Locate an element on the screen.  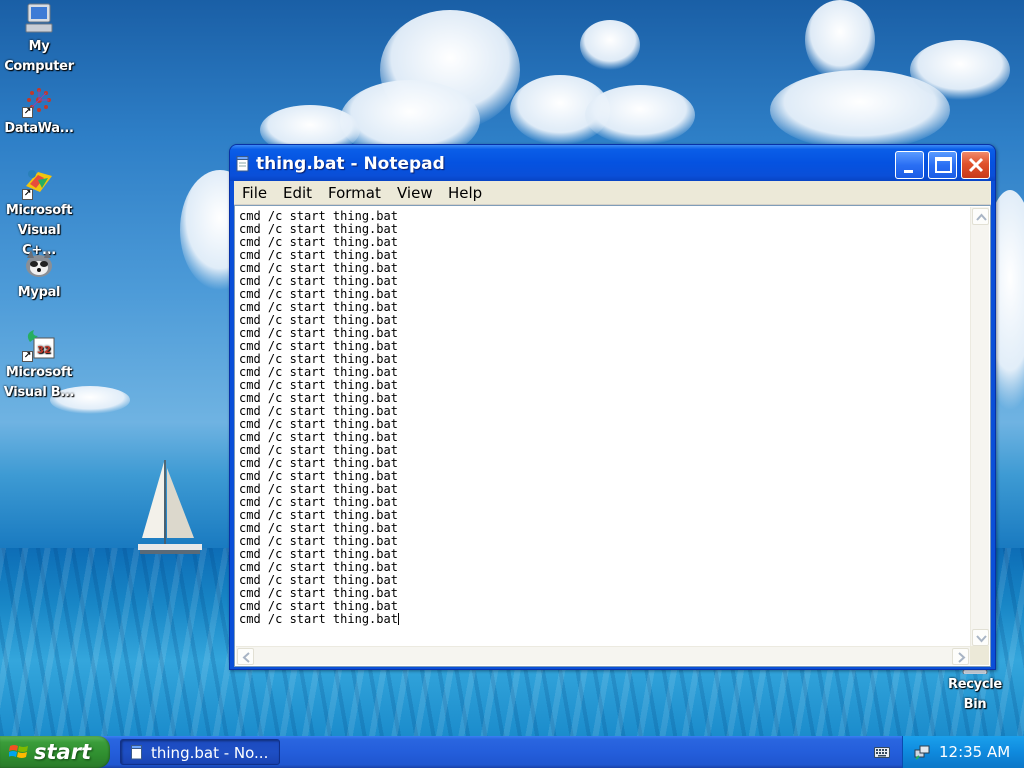
svg-text: 32 is located at coordinates (44, 350).